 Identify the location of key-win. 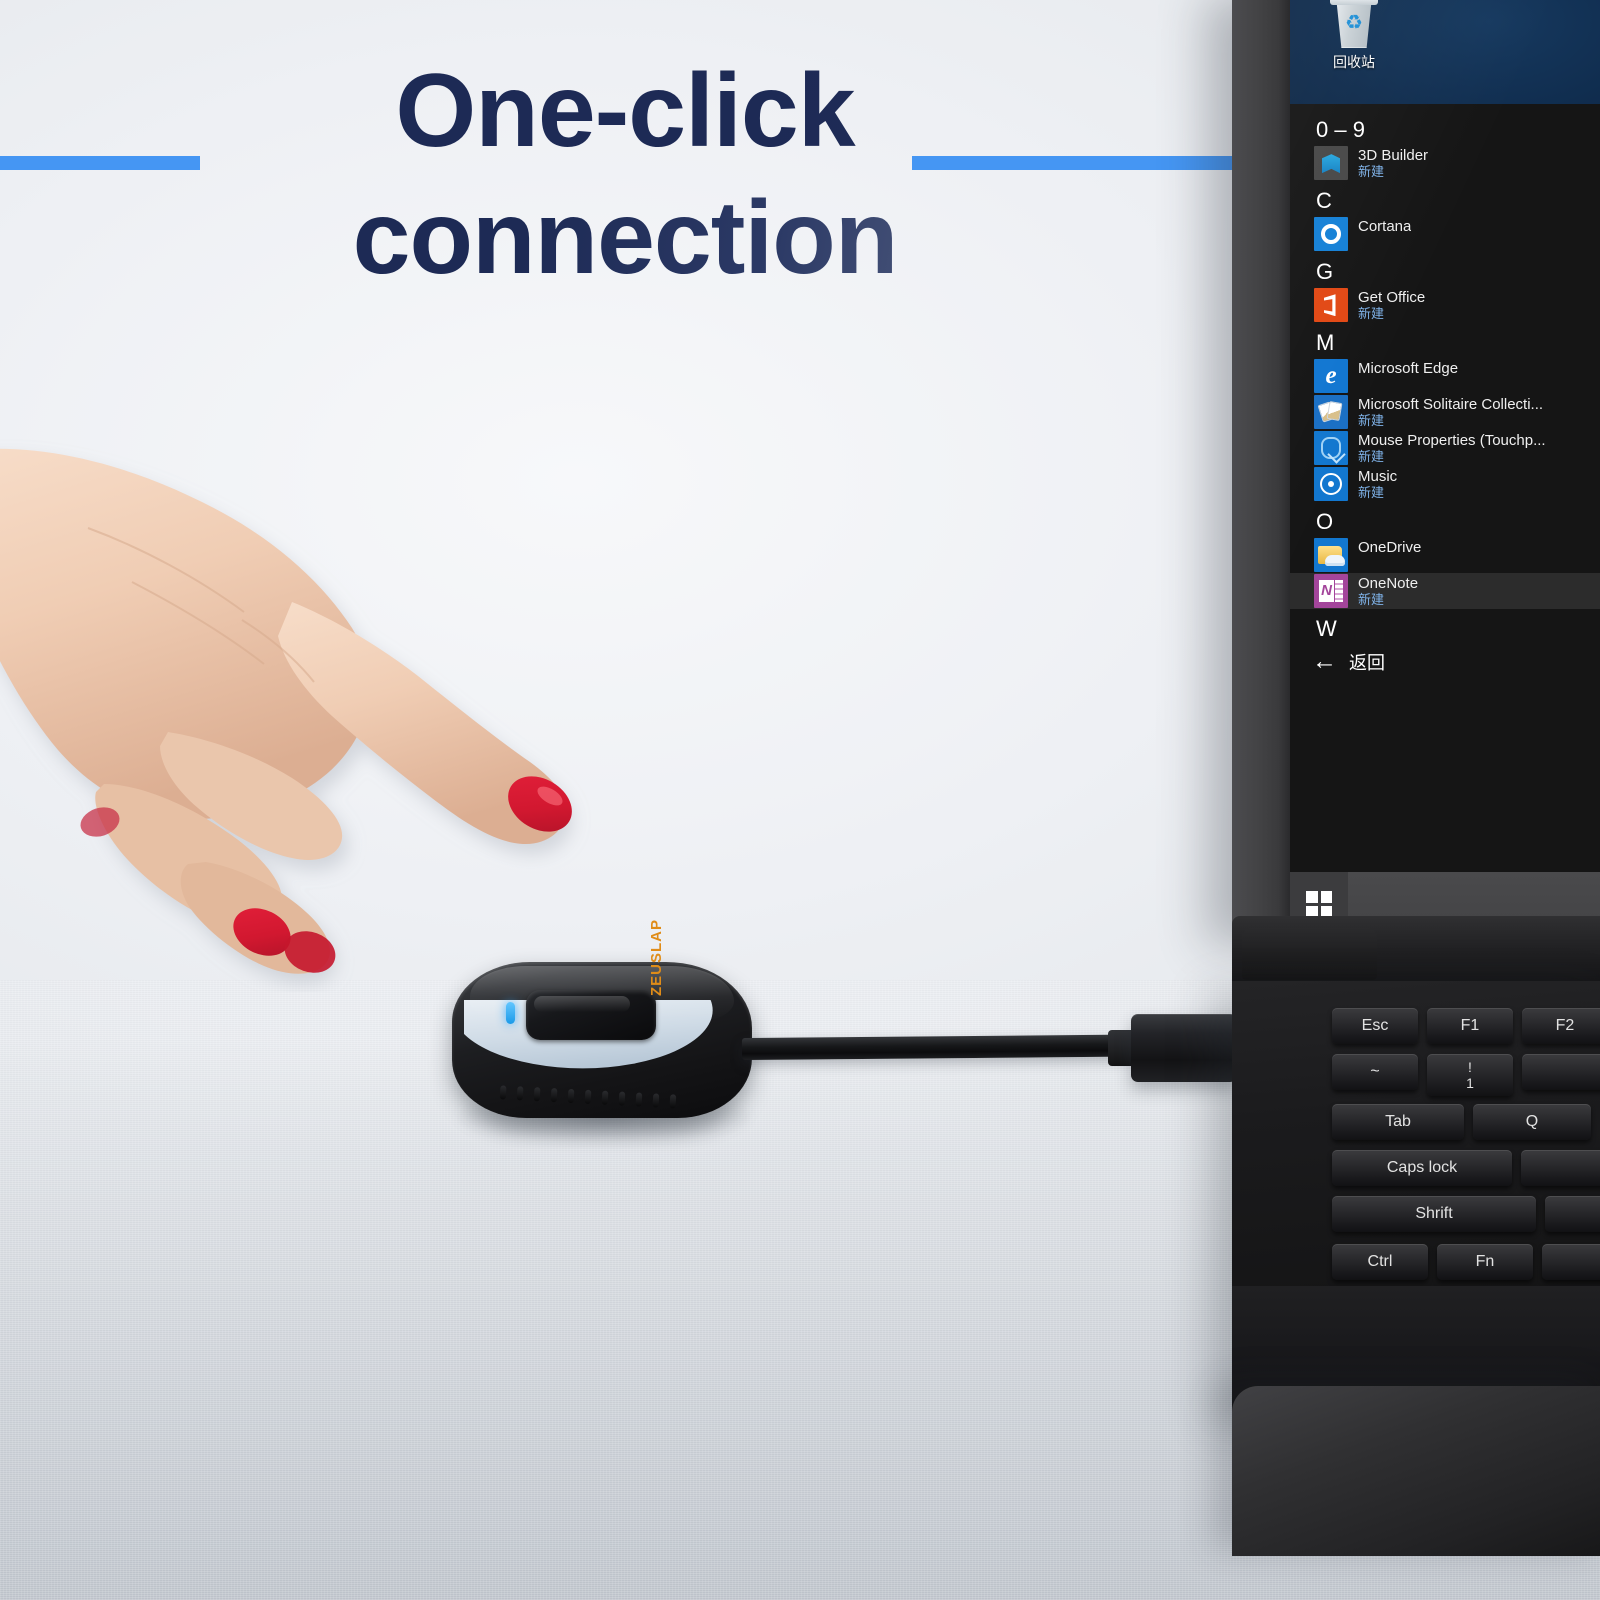
(1571, 1262).